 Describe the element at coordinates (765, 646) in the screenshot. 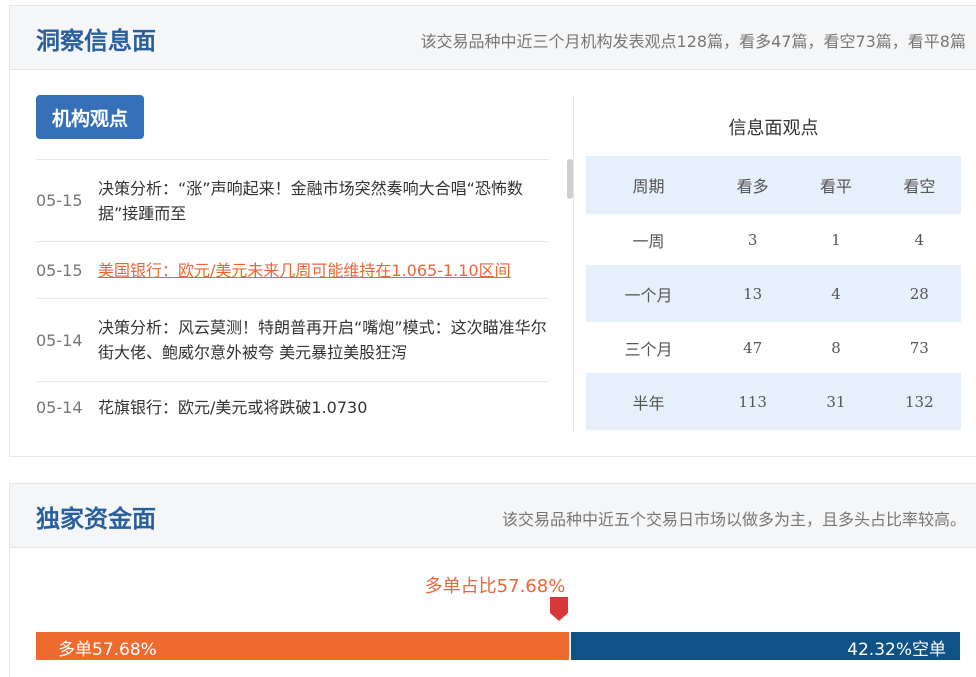

I see `short-bar-segment: 42.32%空单` at that location.